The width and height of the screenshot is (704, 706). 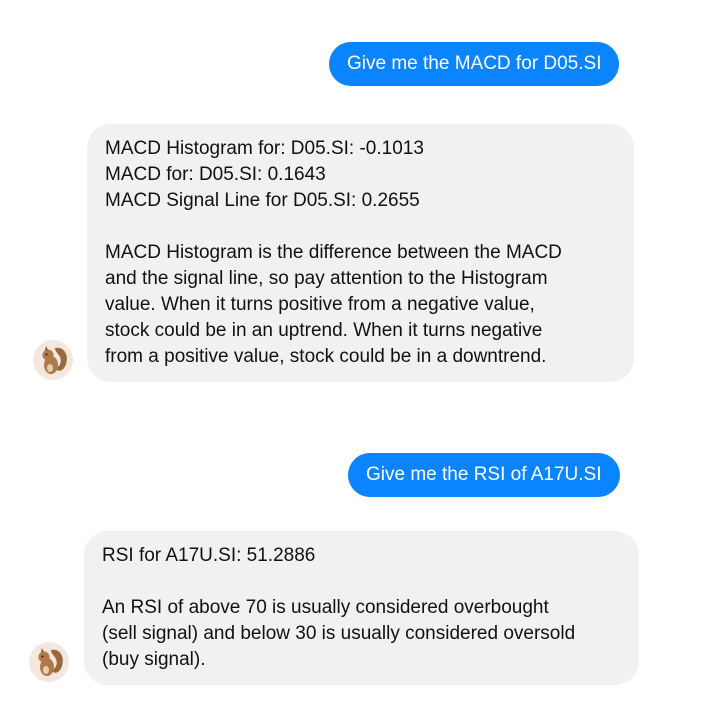 I want to click on user-message-text: Give me the RSI of A17U.SI, so click(x=484, y=474).